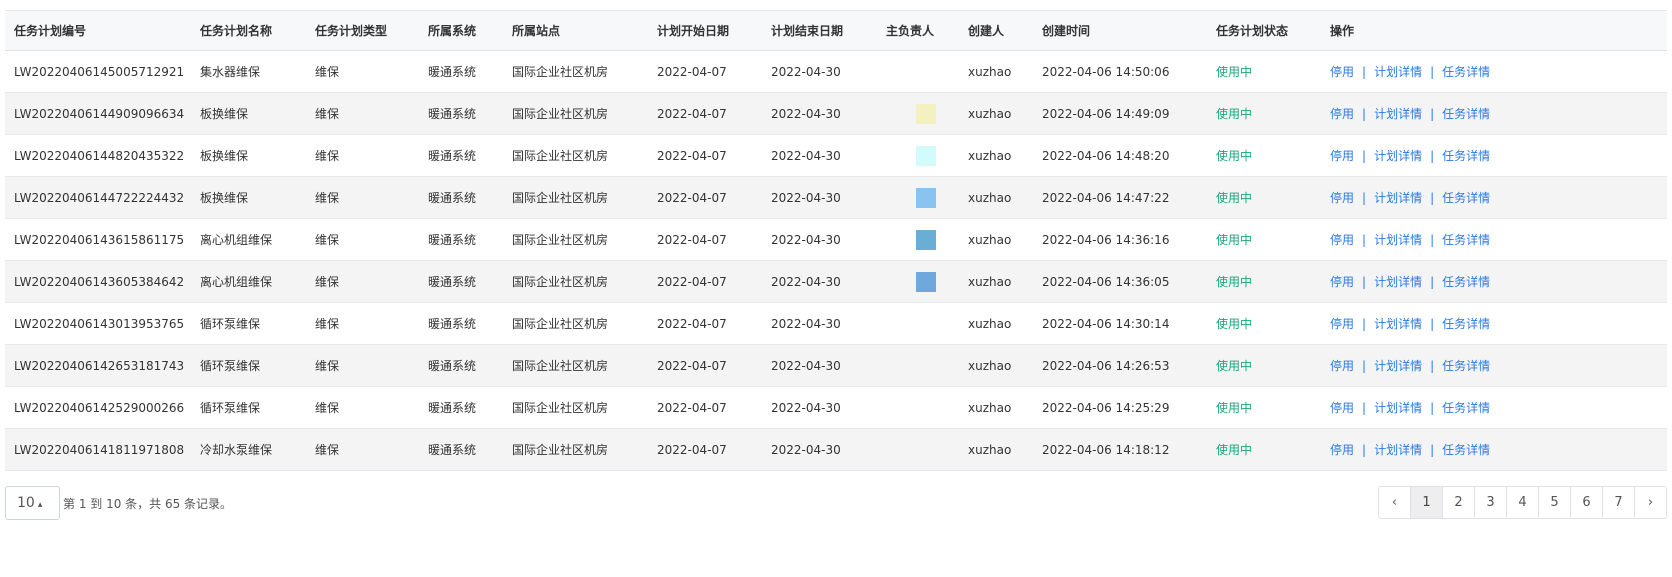  Describe the element at coordinates (148, 504) in the screenshot. I see `pagination-info: 第 1 到 10 条，共 65 条记录。` at that location.